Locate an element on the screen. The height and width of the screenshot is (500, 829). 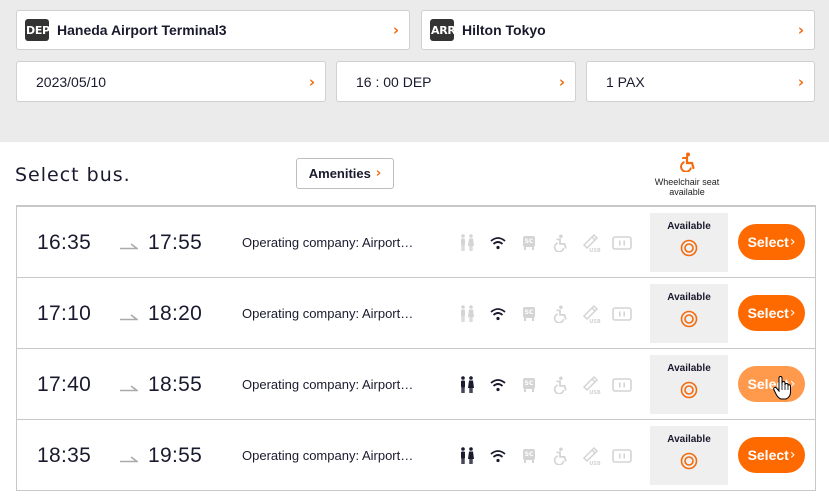
time-value: 16 : 00 DEP is located at coordinates (394, 81).